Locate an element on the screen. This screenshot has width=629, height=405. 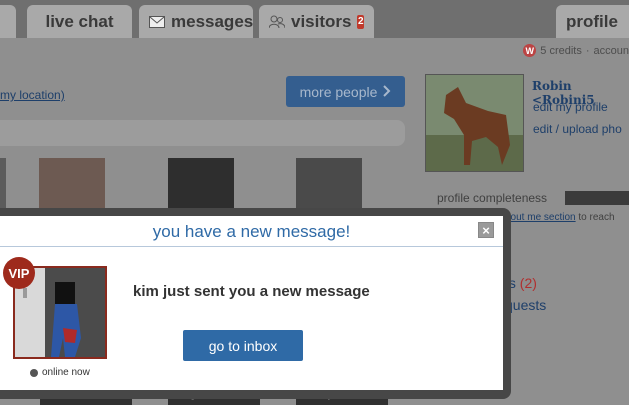
completeness-hint: bout me section to reach is located at coordinates (560, 217).